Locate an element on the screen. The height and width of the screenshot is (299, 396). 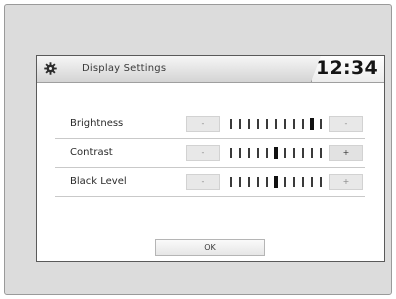
contrast-level-bar is located at coordinates (276, 153).